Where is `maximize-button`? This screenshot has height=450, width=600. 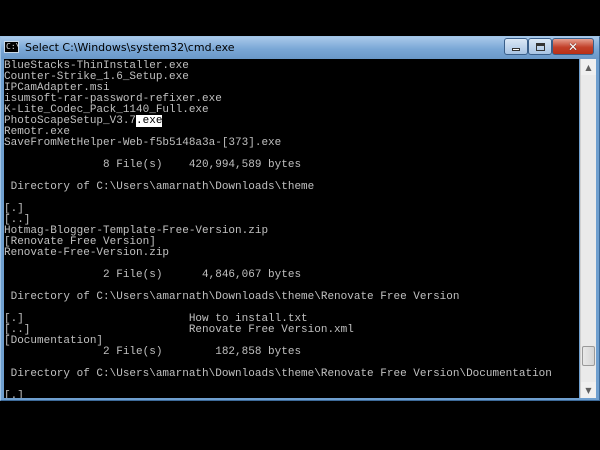 maximize-button is located at coordinates (540, 46).